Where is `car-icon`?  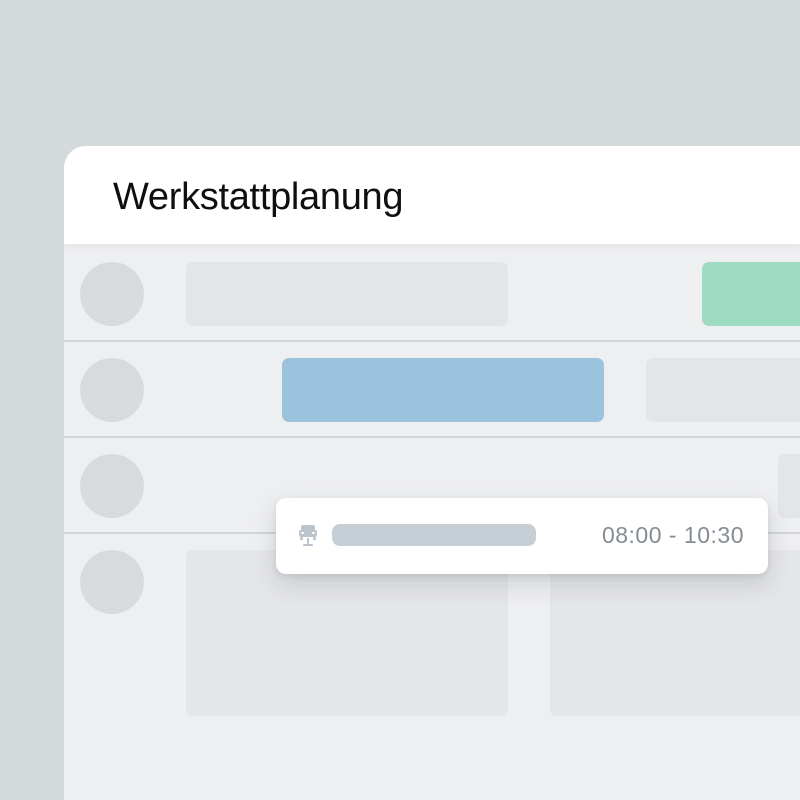
car-icon is located at coordinates (308, 535).